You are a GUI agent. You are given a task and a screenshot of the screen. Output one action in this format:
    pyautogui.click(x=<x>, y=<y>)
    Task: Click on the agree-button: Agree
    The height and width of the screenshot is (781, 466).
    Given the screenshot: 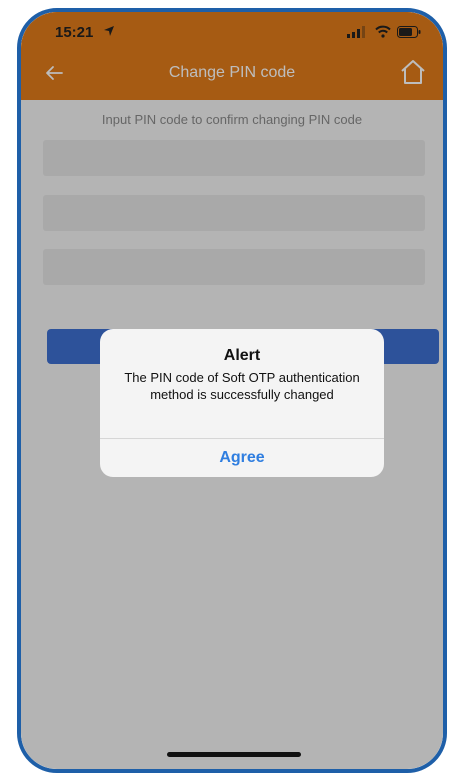 What is the action you would take?
    pyautogui.click(x=242, y=458)
    